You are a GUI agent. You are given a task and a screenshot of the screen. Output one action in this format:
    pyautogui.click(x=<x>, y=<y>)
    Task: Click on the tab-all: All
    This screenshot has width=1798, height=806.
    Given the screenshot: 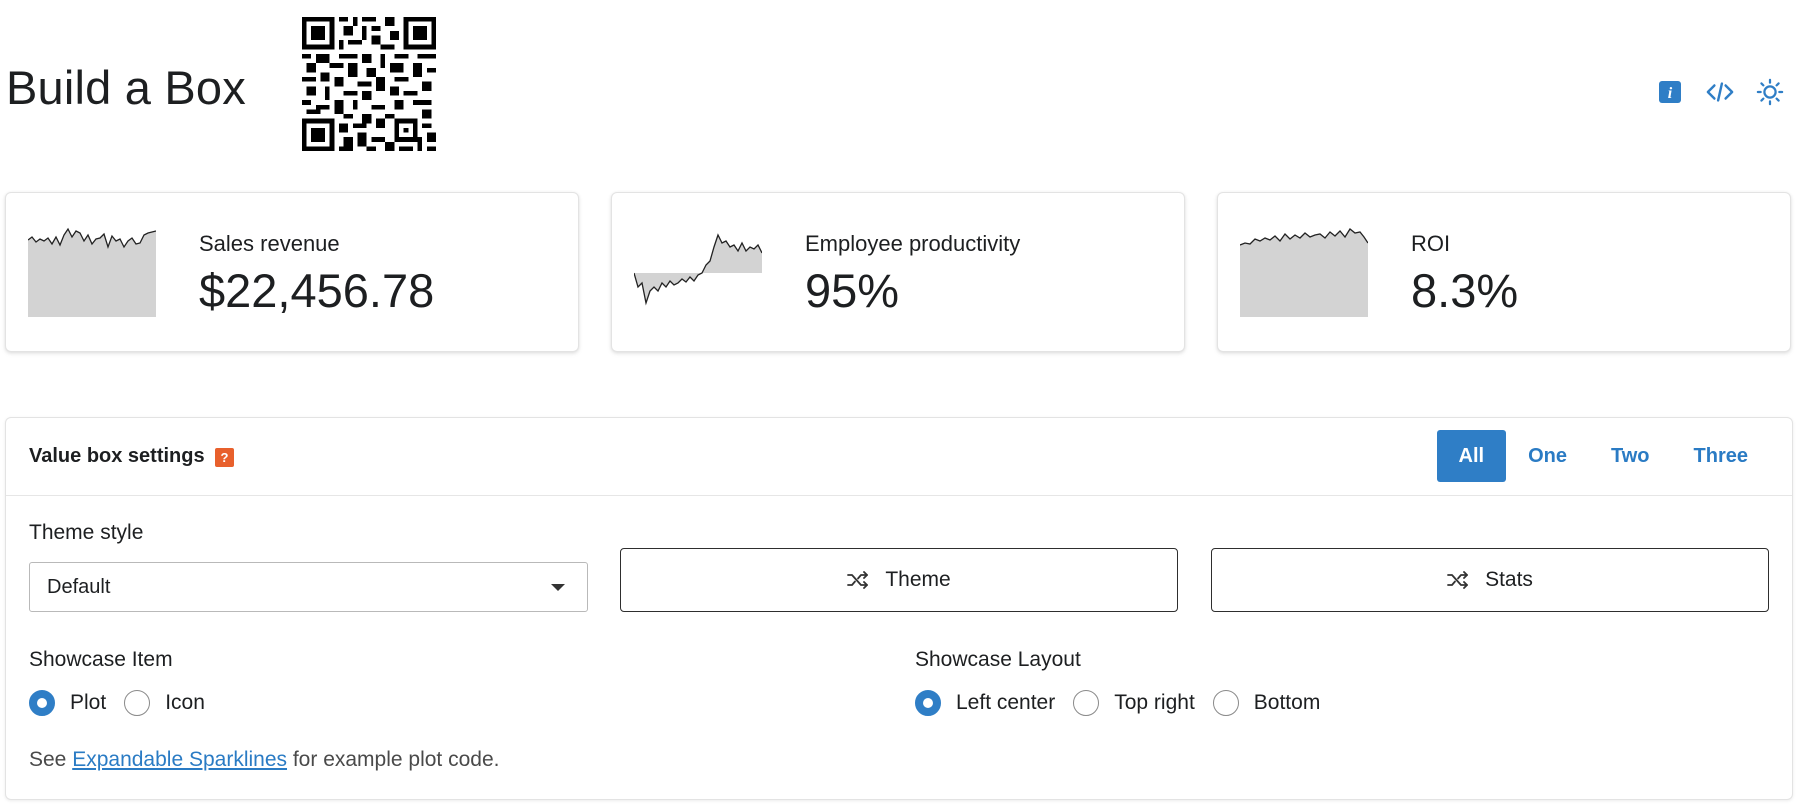 What is the action you would take?
    pyautogui.click(x=1471, y=456)
    